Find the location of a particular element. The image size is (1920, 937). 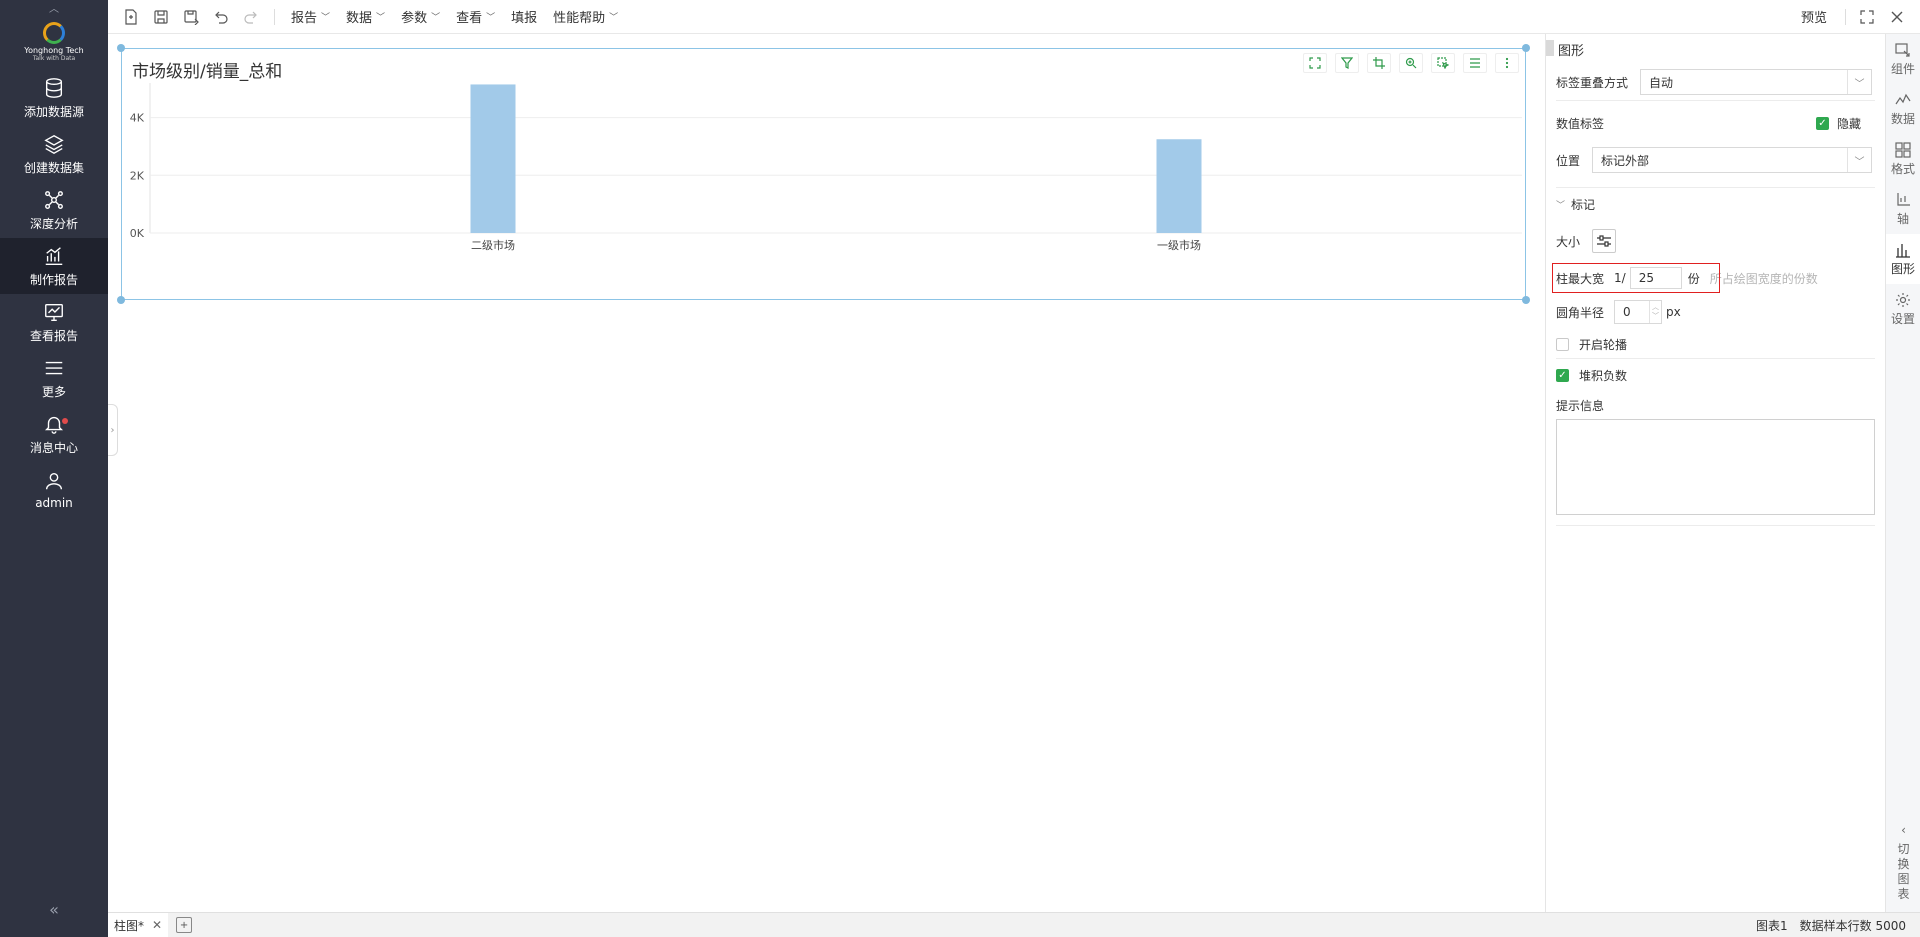

switch-chart-button: ‹ 切 换 图 表 is located at coordinates (1903, 862).